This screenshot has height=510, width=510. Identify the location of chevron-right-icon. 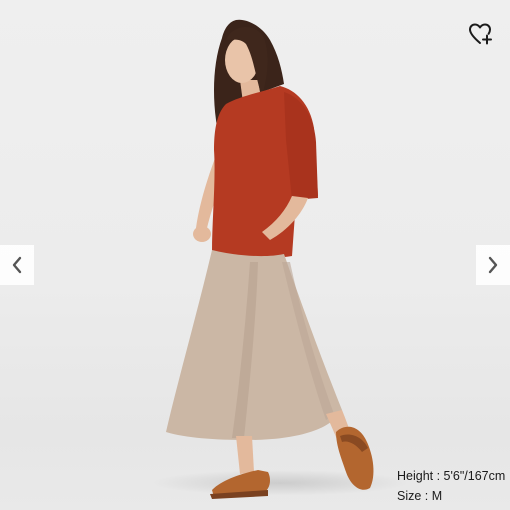
(493, 265).